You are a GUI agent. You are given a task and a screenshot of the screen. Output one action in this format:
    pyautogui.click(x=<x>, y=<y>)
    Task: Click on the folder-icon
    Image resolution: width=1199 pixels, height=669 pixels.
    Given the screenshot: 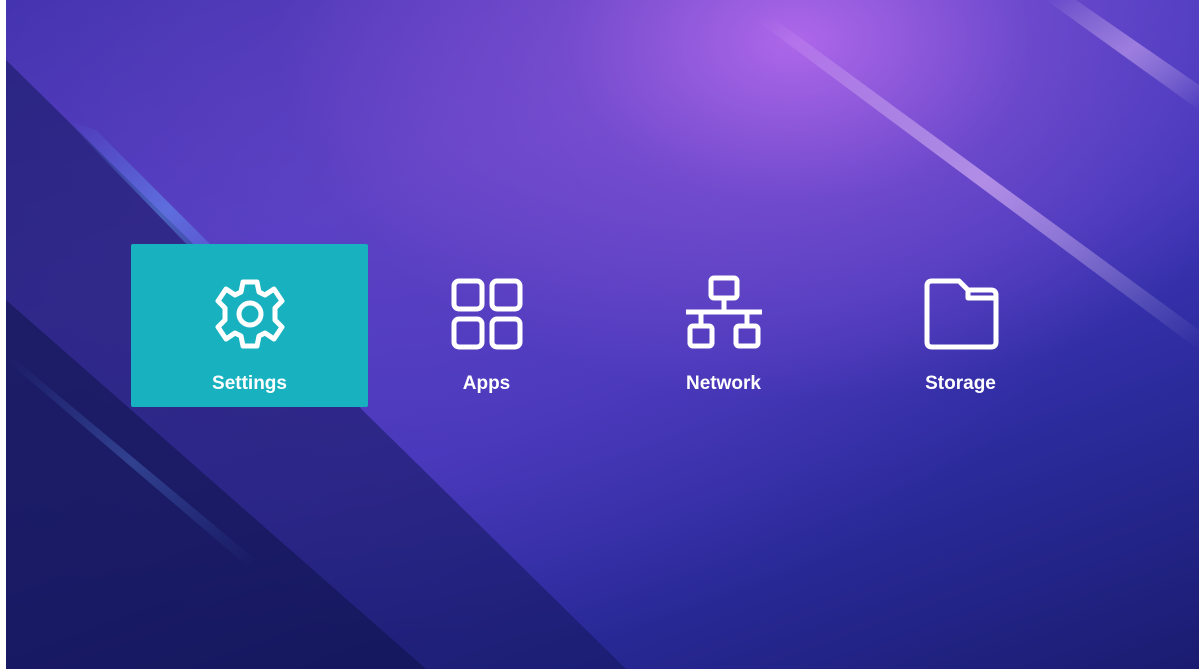 What is the action you would take?
    pyautogui.click(x=961, y=314)
    